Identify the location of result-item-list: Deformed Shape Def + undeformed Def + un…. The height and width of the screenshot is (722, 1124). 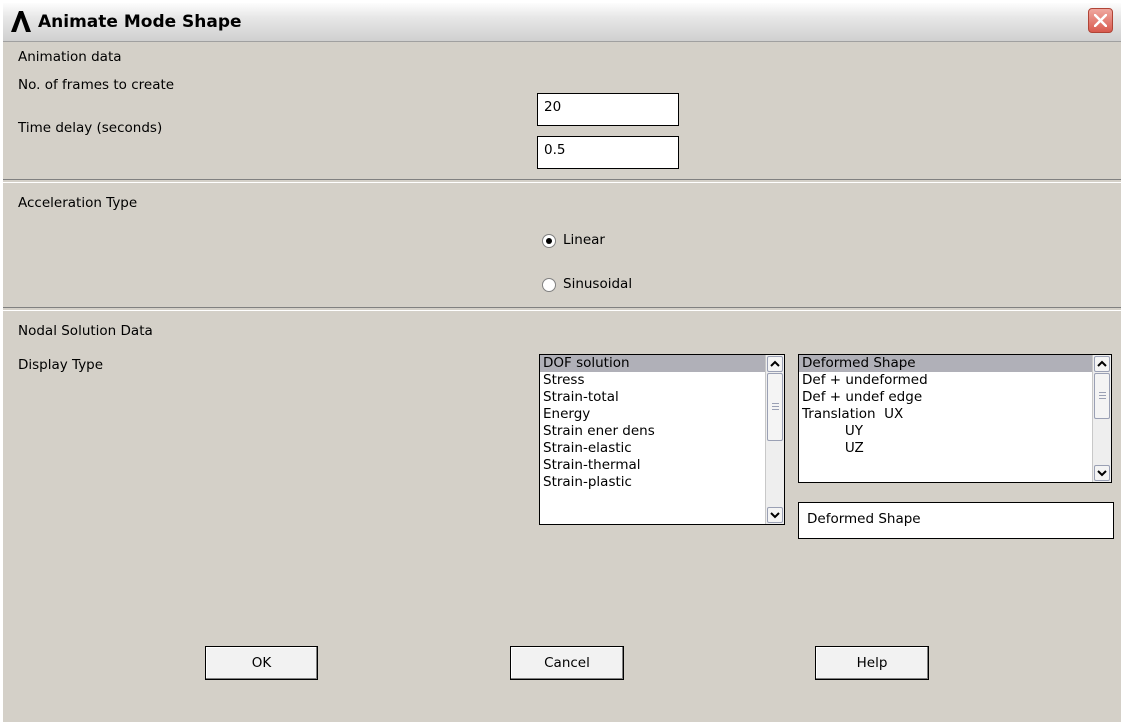
(955, 418).